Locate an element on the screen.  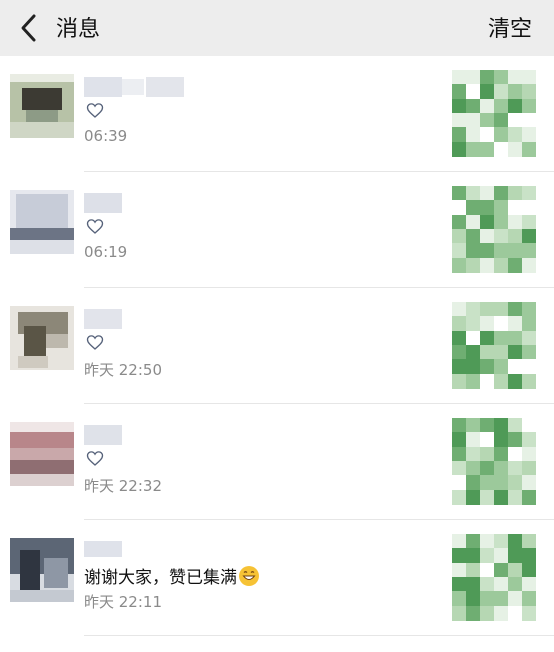
timestamp: 昨天 22:32 is located at coordinates (123, 486).